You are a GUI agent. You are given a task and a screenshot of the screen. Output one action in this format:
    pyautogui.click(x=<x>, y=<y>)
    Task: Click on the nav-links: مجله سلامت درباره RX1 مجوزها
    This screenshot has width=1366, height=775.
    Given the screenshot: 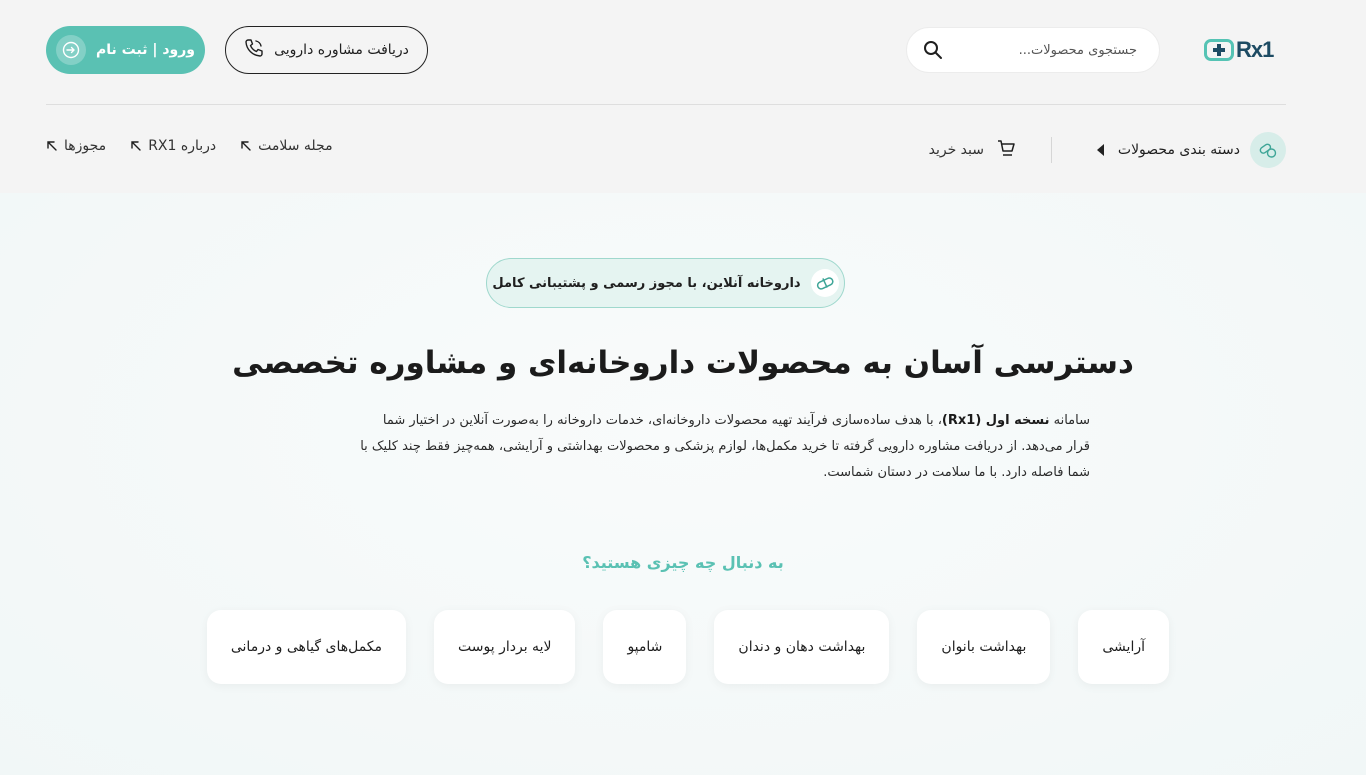 What is the action you would take?
    pyautogui.click(x=189, y=146)
    